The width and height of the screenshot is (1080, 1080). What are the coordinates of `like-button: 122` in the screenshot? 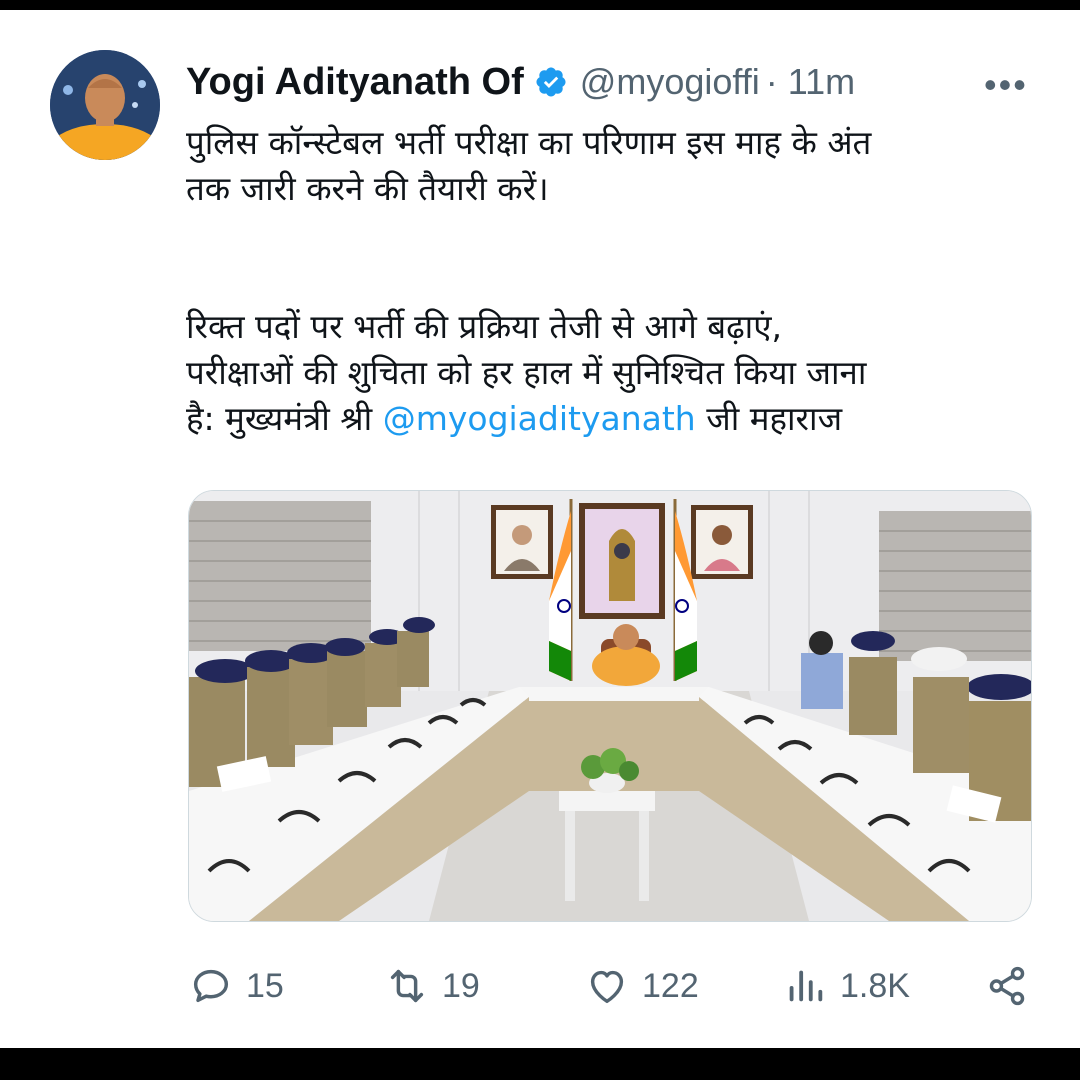 It's located at (641, 986).